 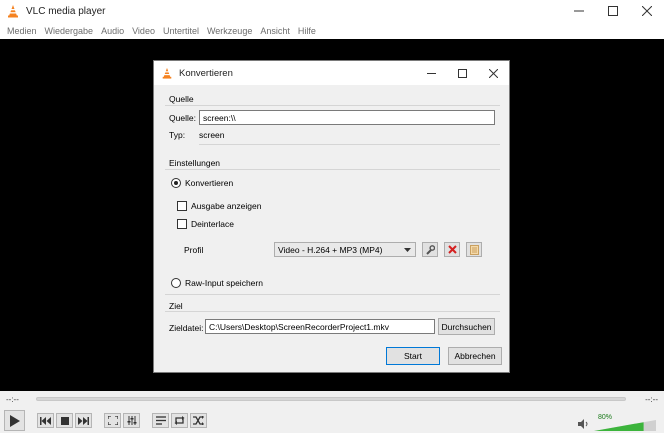 I want to click on menu-video: Video, so click(x=143, y=31).